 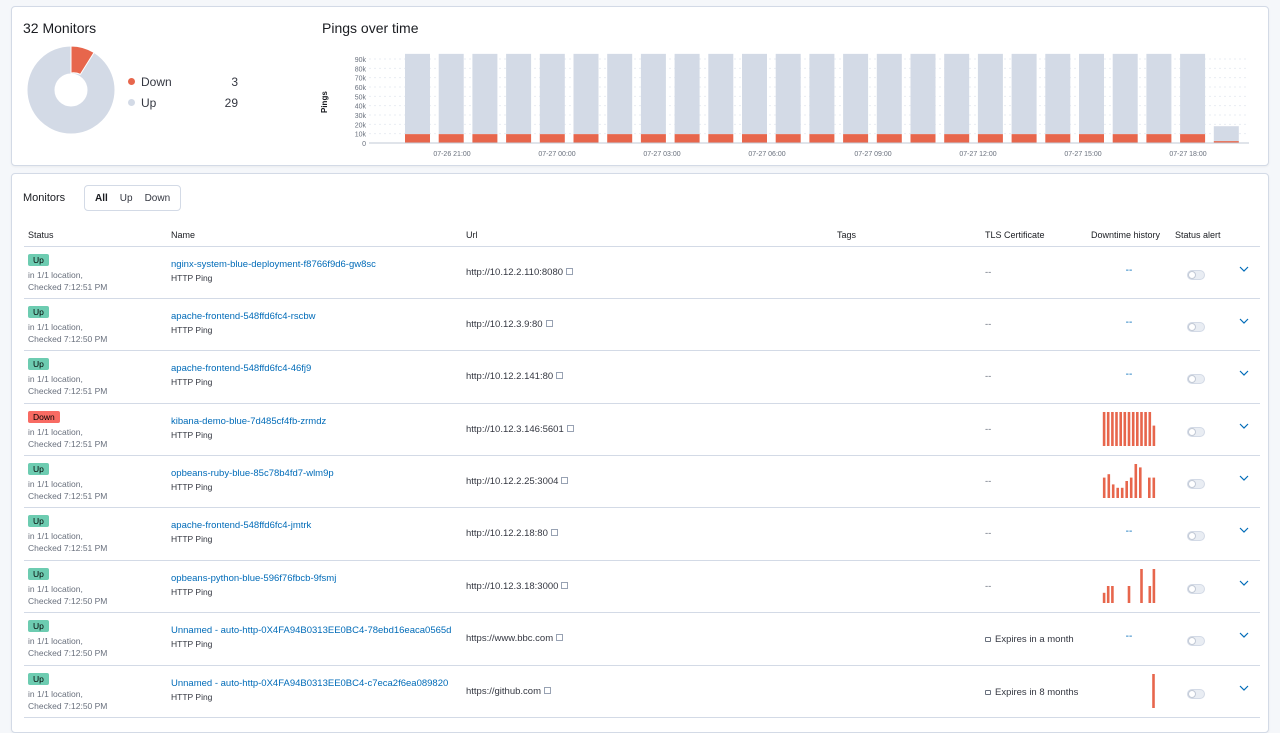 What do you see at coordinates (149, 102) in the screenshot?
I see `legend-label-up: Up` at bounding box center [149, 102].